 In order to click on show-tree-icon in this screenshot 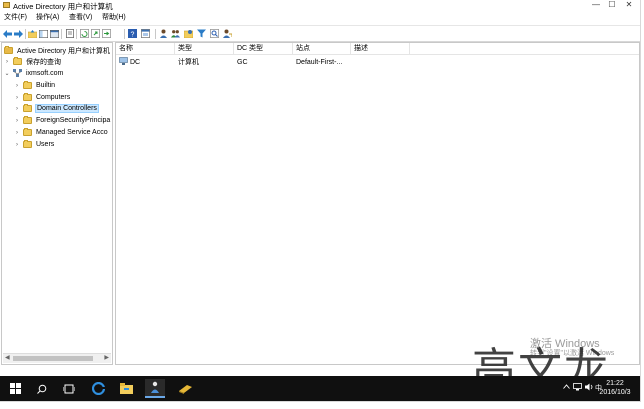, I will do `click(43, 33)`.